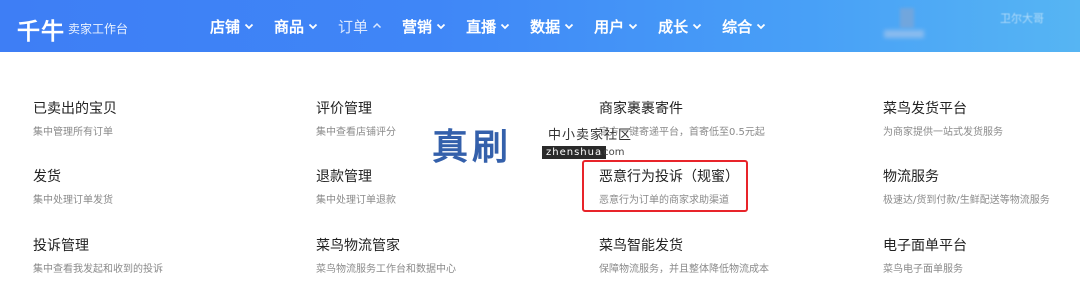 Image resolution: width=1080 pixels, height=288 pixels. Describe the element at coordinates (73, 186) in the screenshot. I see `menu-item-ship: 发货 集中处理订单发货` at that location.